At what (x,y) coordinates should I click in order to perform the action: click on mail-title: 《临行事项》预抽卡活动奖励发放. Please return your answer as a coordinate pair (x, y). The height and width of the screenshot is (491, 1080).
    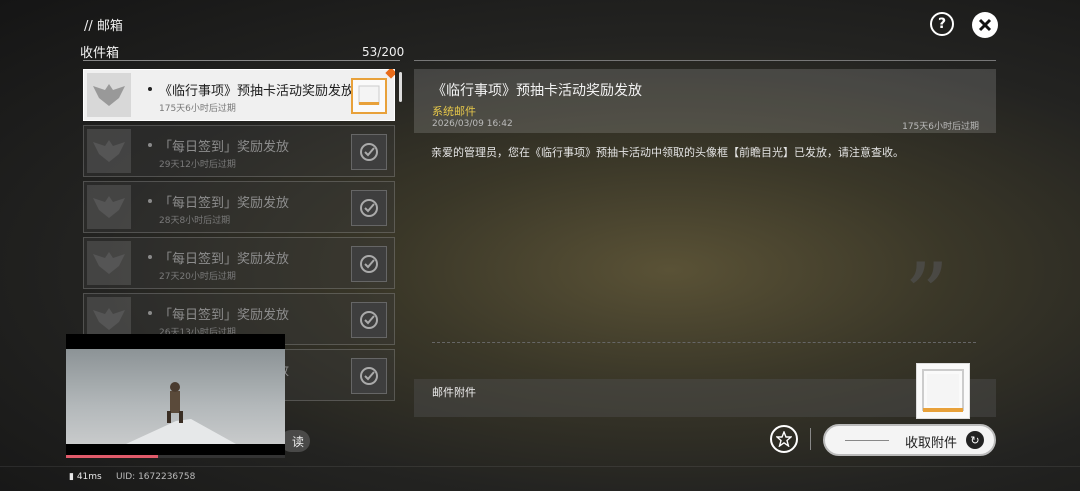
    Looking at the image, I should click on (257, 91).